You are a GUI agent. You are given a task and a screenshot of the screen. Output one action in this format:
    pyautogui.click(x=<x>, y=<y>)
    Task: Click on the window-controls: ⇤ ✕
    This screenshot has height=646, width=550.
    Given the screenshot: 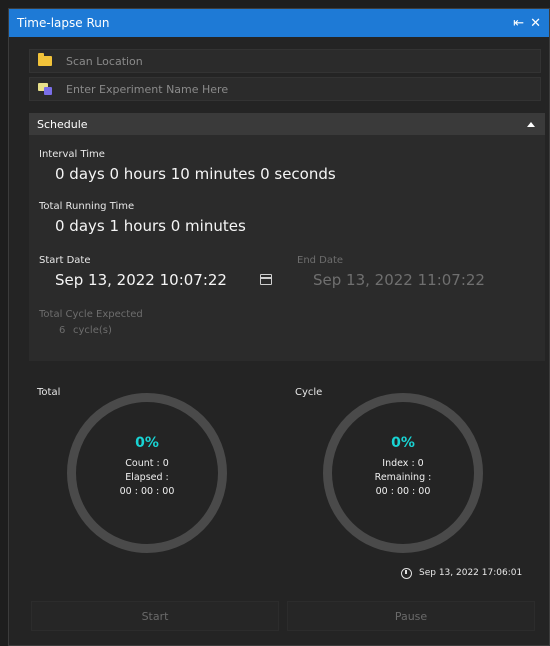 What is the action you would take?
    pyautogui.click(x=527, y=23)
    